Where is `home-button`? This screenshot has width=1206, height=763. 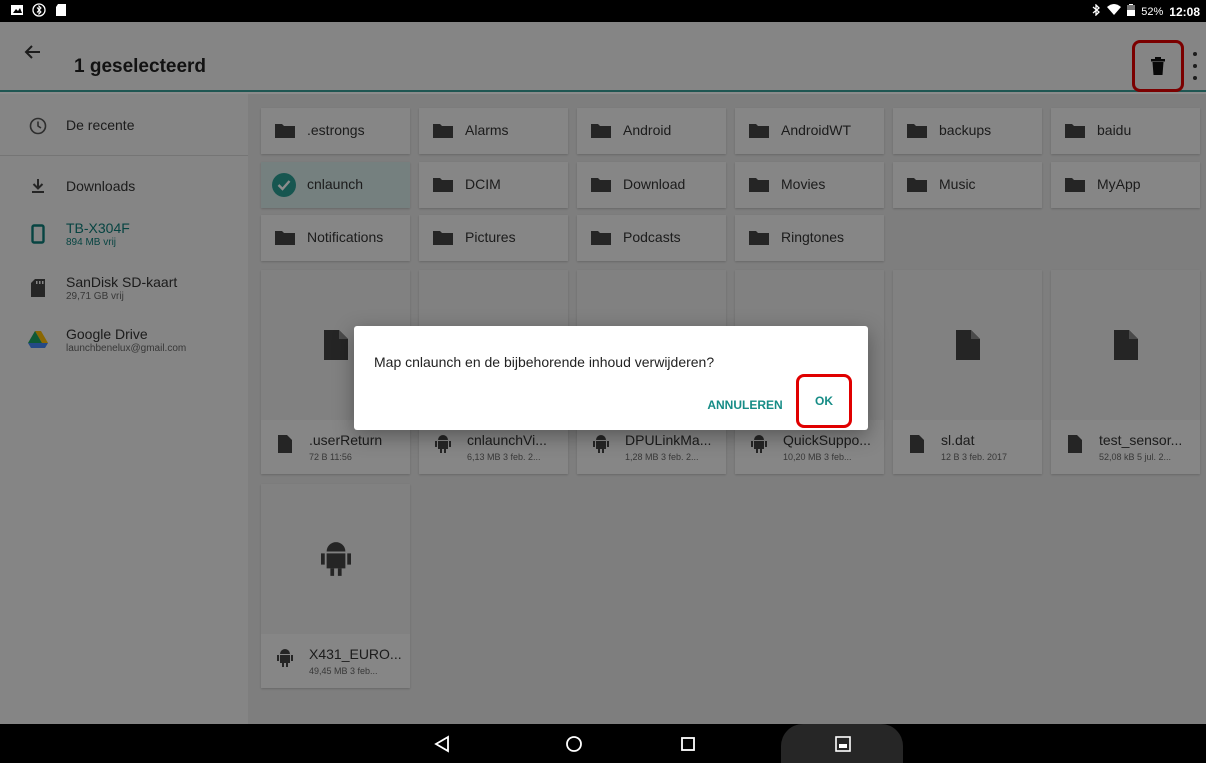 home-button is located at coordinates (574, 744).